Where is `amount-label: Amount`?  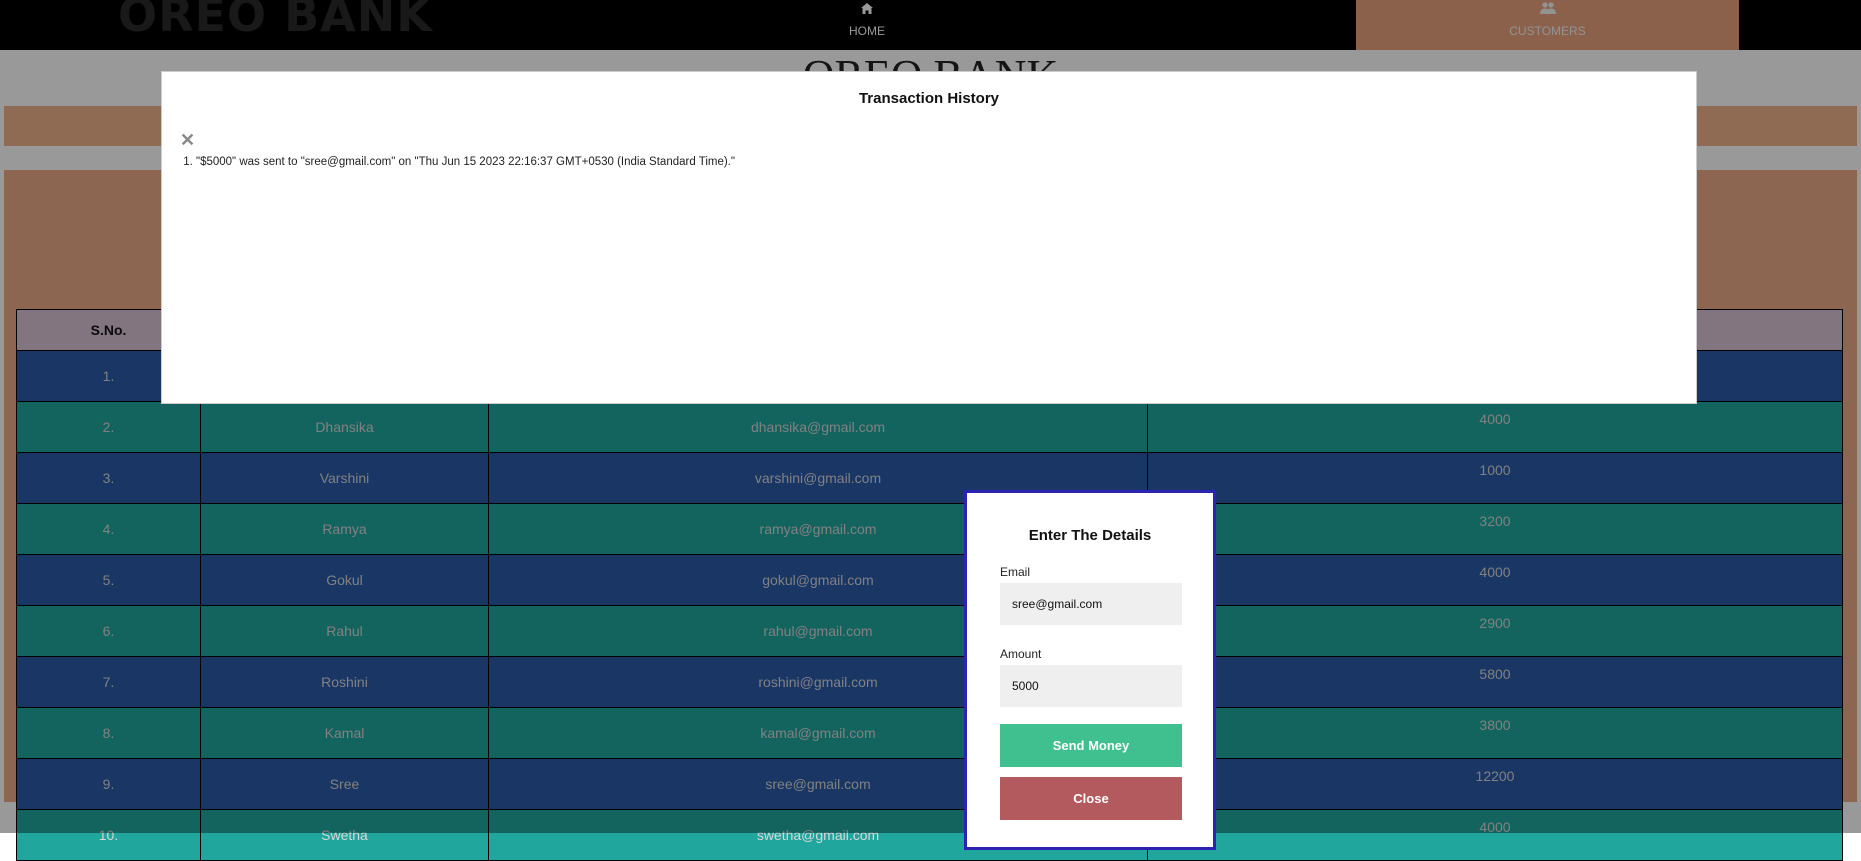 amount-label: Amount is located at coordinates (1021, 654).